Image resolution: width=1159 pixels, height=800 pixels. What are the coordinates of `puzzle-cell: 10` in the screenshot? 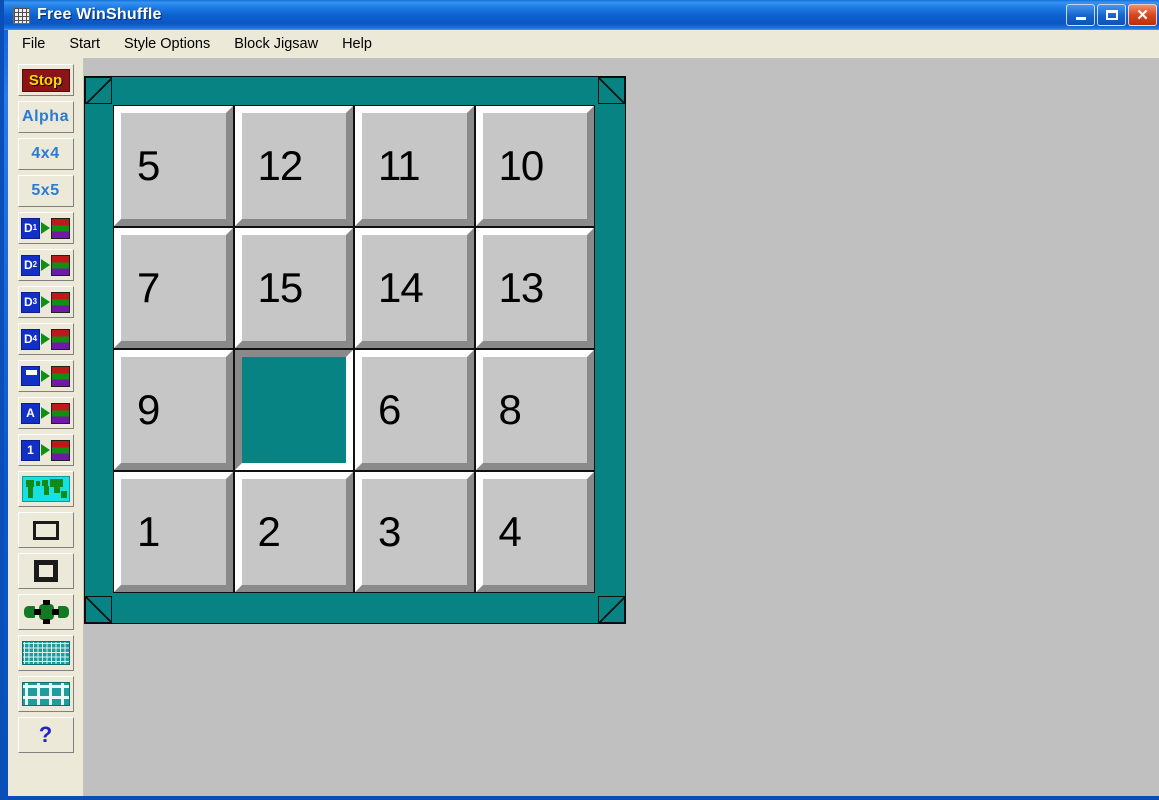 It's located at (534, 166).